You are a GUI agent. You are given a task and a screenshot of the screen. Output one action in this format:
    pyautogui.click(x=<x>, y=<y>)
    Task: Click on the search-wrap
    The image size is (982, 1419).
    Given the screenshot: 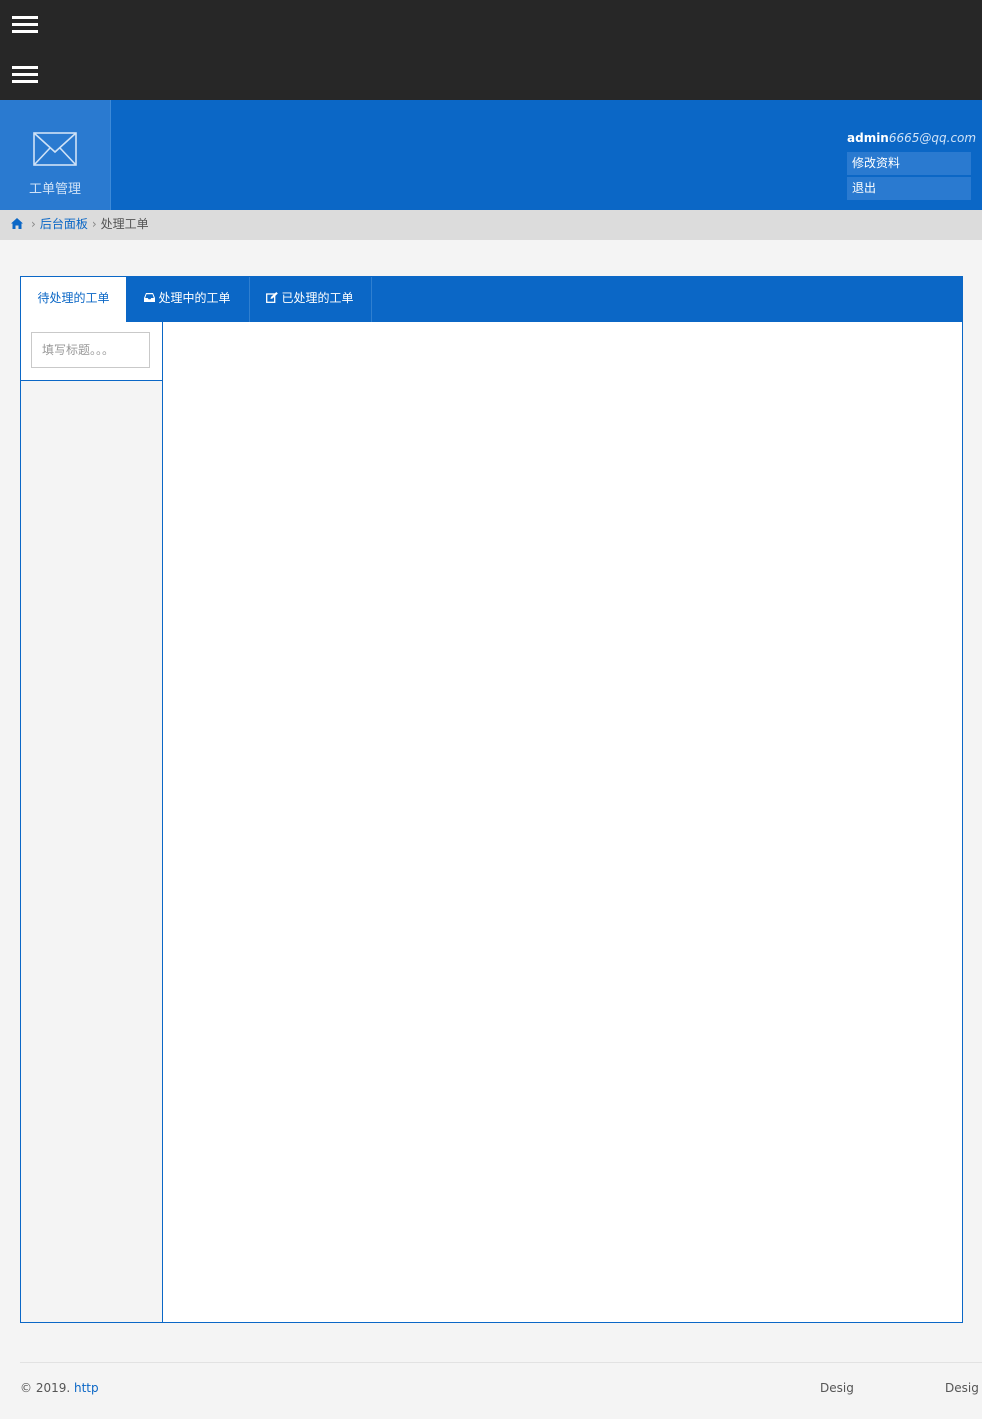 What is the action you would take?
    pyautogui.click(x=91, y=351)
    